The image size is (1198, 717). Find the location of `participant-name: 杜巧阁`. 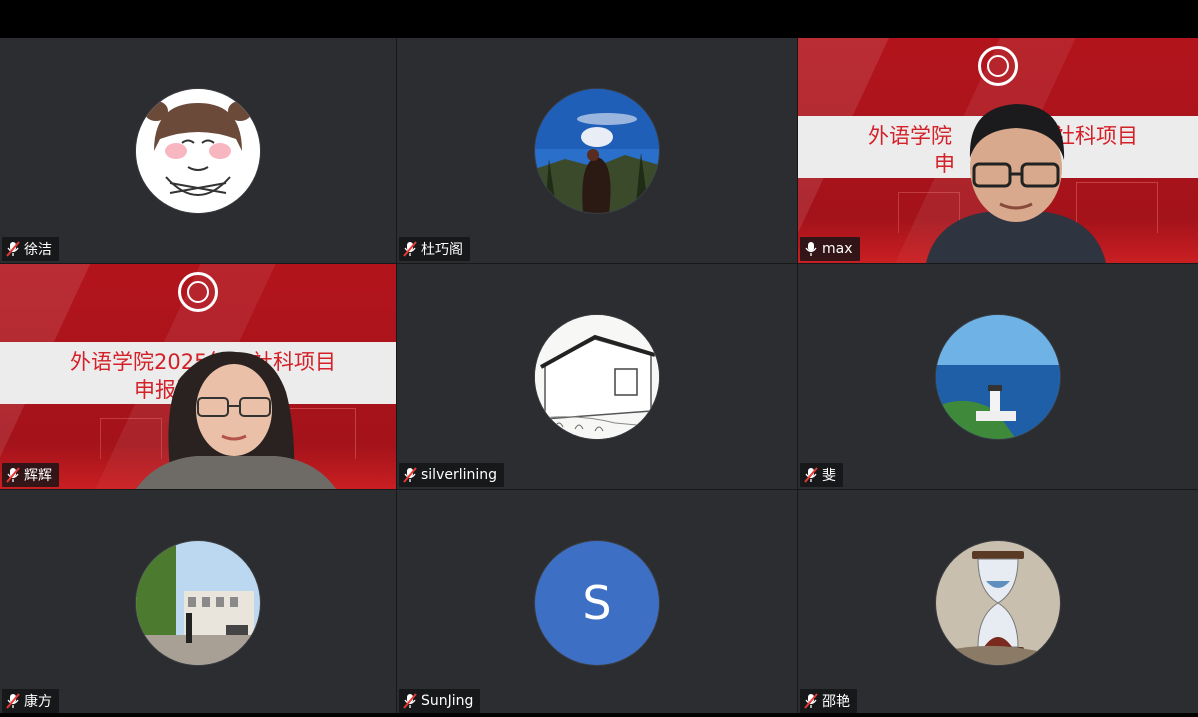

participant-name: 杜巧阁 is located at coordinates (442, 250).